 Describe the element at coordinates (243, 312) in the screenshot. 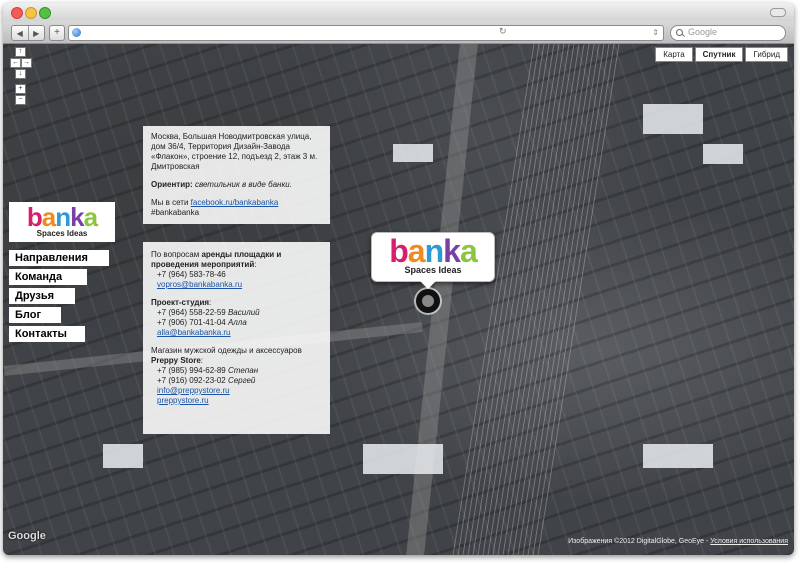

I see `studio-person-1: Василий` at that location.